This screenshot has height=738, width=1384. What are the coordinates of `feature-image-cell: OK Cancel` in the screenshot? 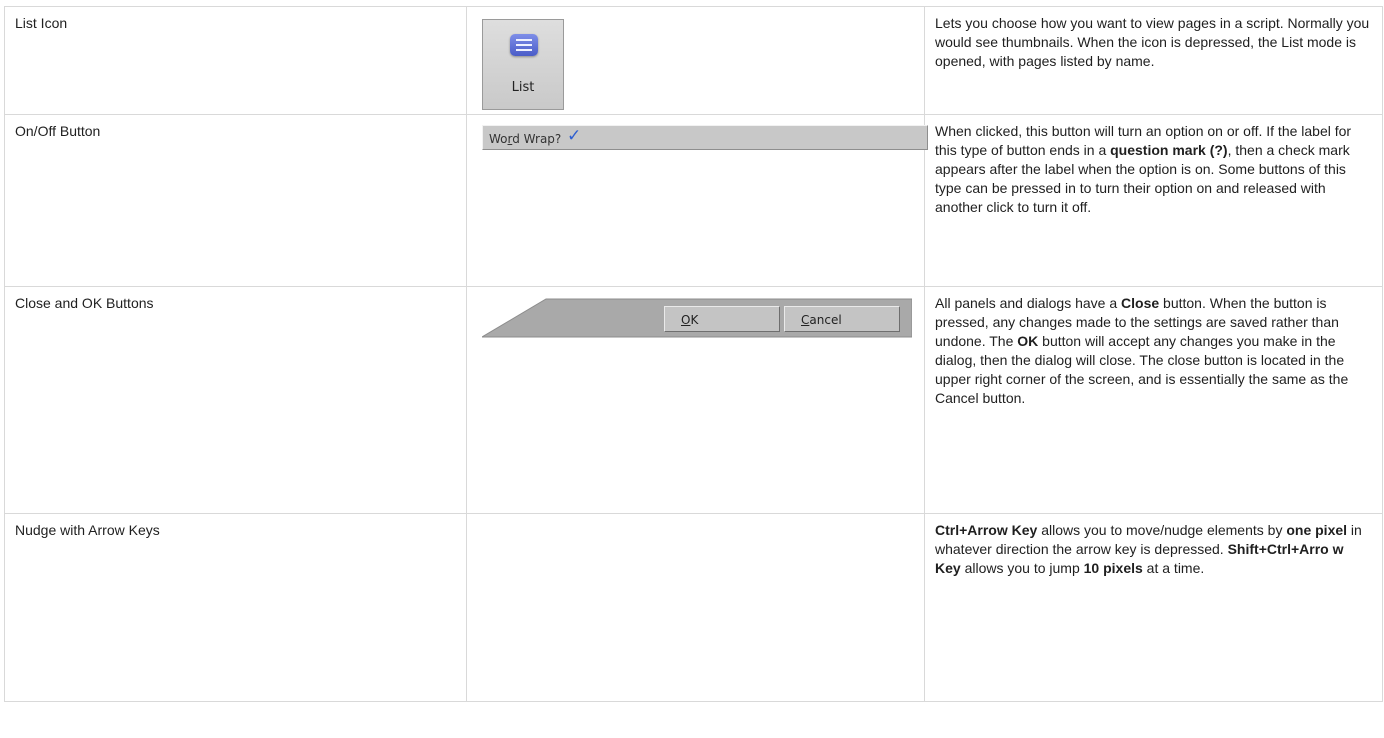 It's located at (695, 400).